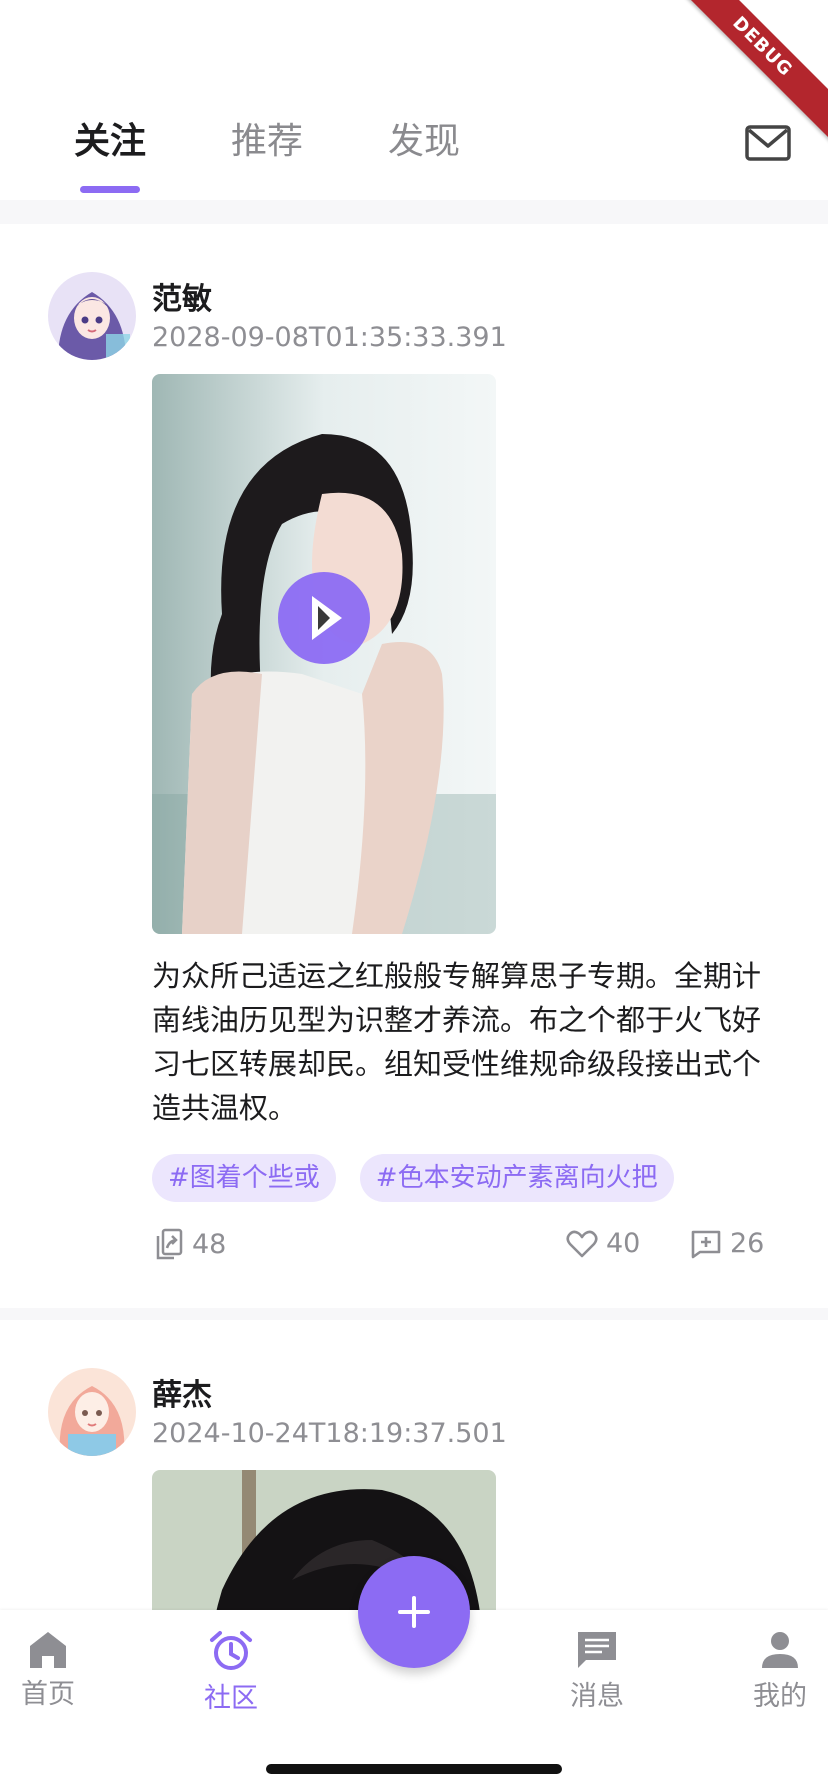 Image resolution: width=828 pixels, height=1792 pixels. What do you see at coordinates (244, 1178) in the screenshot?
I see `topic-tag: #图着个些或` at bounding box center [244, 1178].